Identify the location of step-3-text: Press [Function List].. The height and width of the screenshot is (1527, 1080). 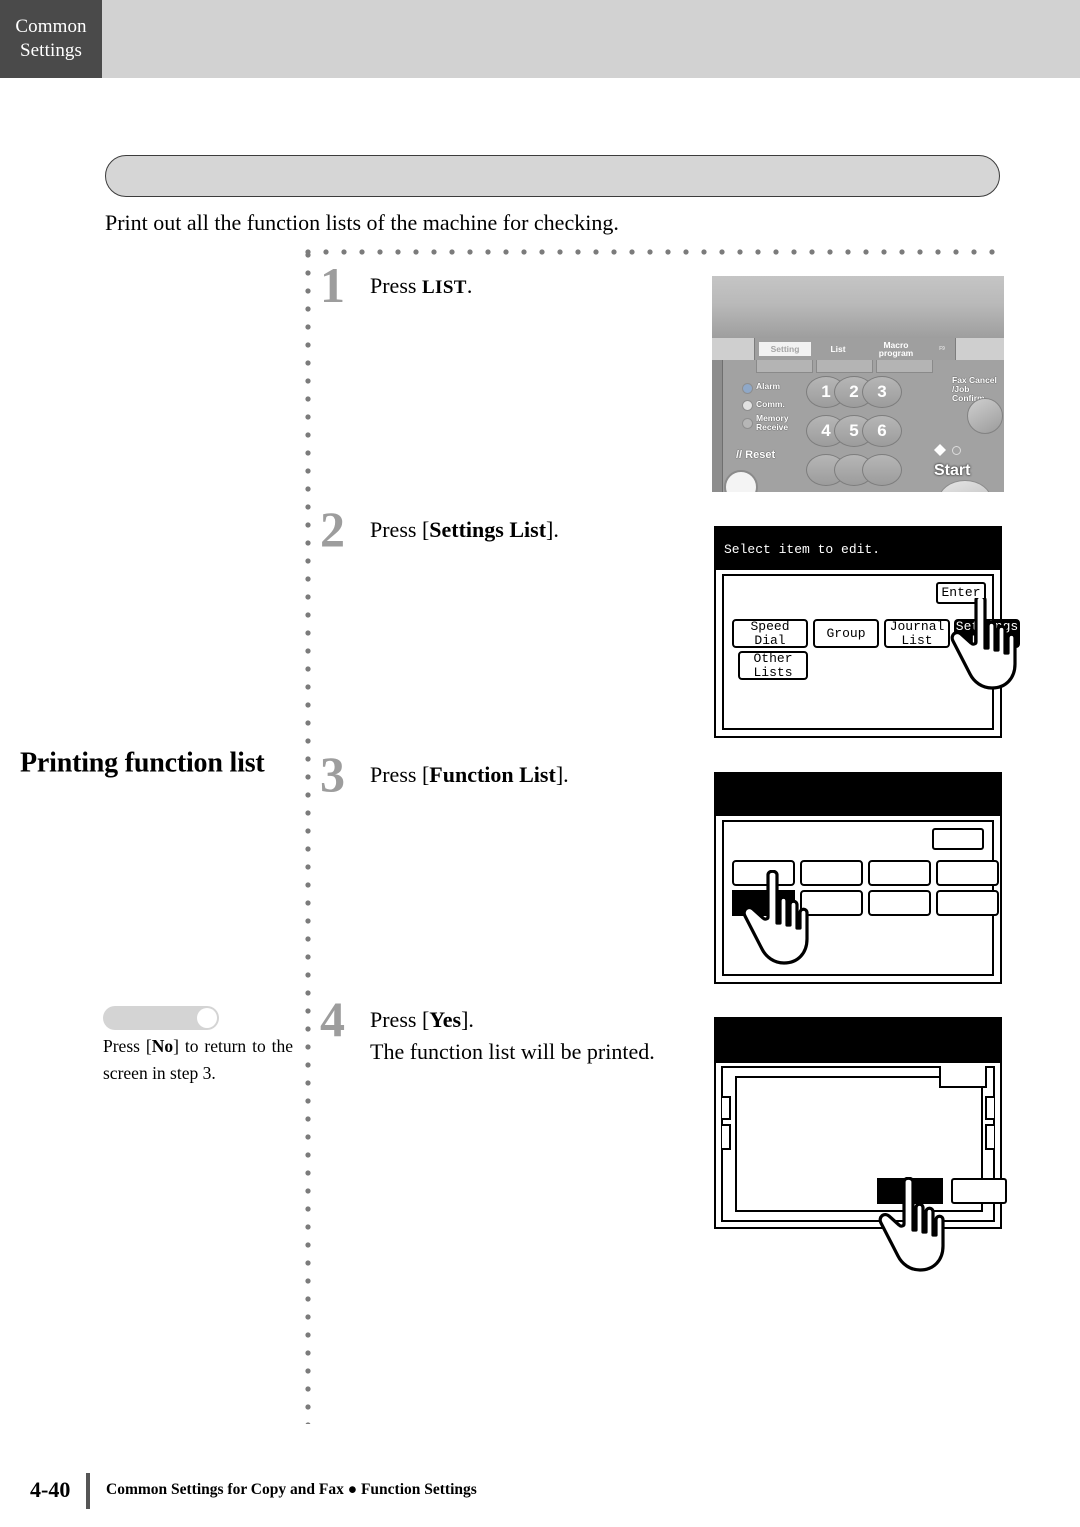
(469, 775).